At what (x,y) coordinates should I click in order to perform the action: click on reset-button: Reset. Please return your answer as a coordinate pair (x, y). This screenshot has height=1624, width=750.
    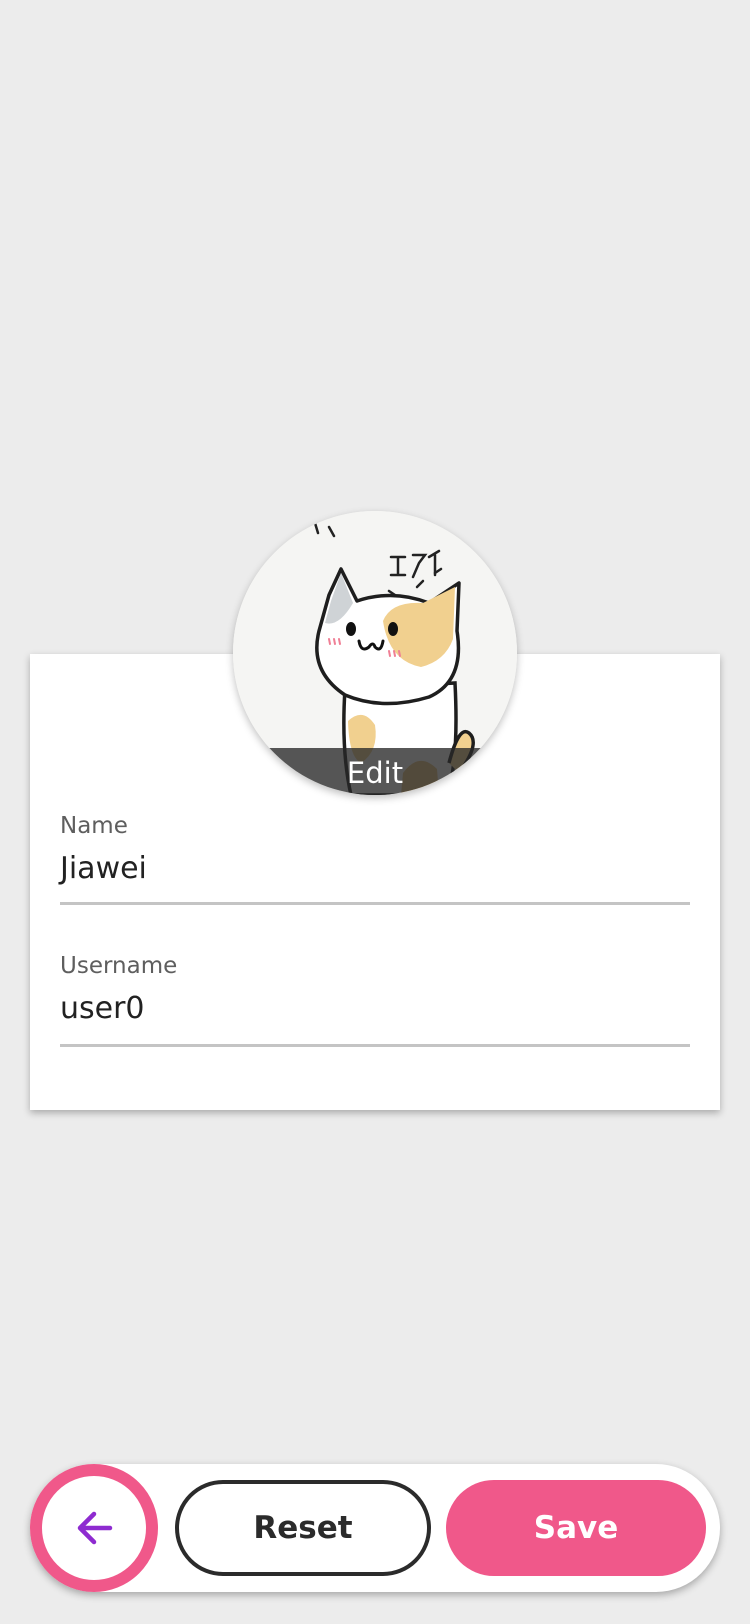
    Looking at the image, I should click on (303, 1528).